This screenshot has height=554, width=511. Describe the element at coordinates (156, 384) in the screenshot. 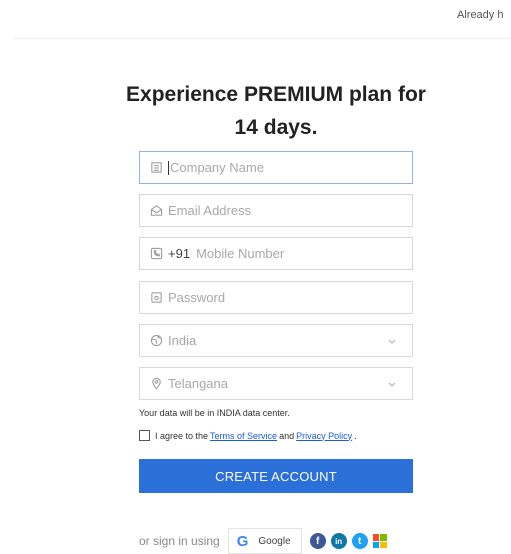

I see `location-pin-icon` at that location.